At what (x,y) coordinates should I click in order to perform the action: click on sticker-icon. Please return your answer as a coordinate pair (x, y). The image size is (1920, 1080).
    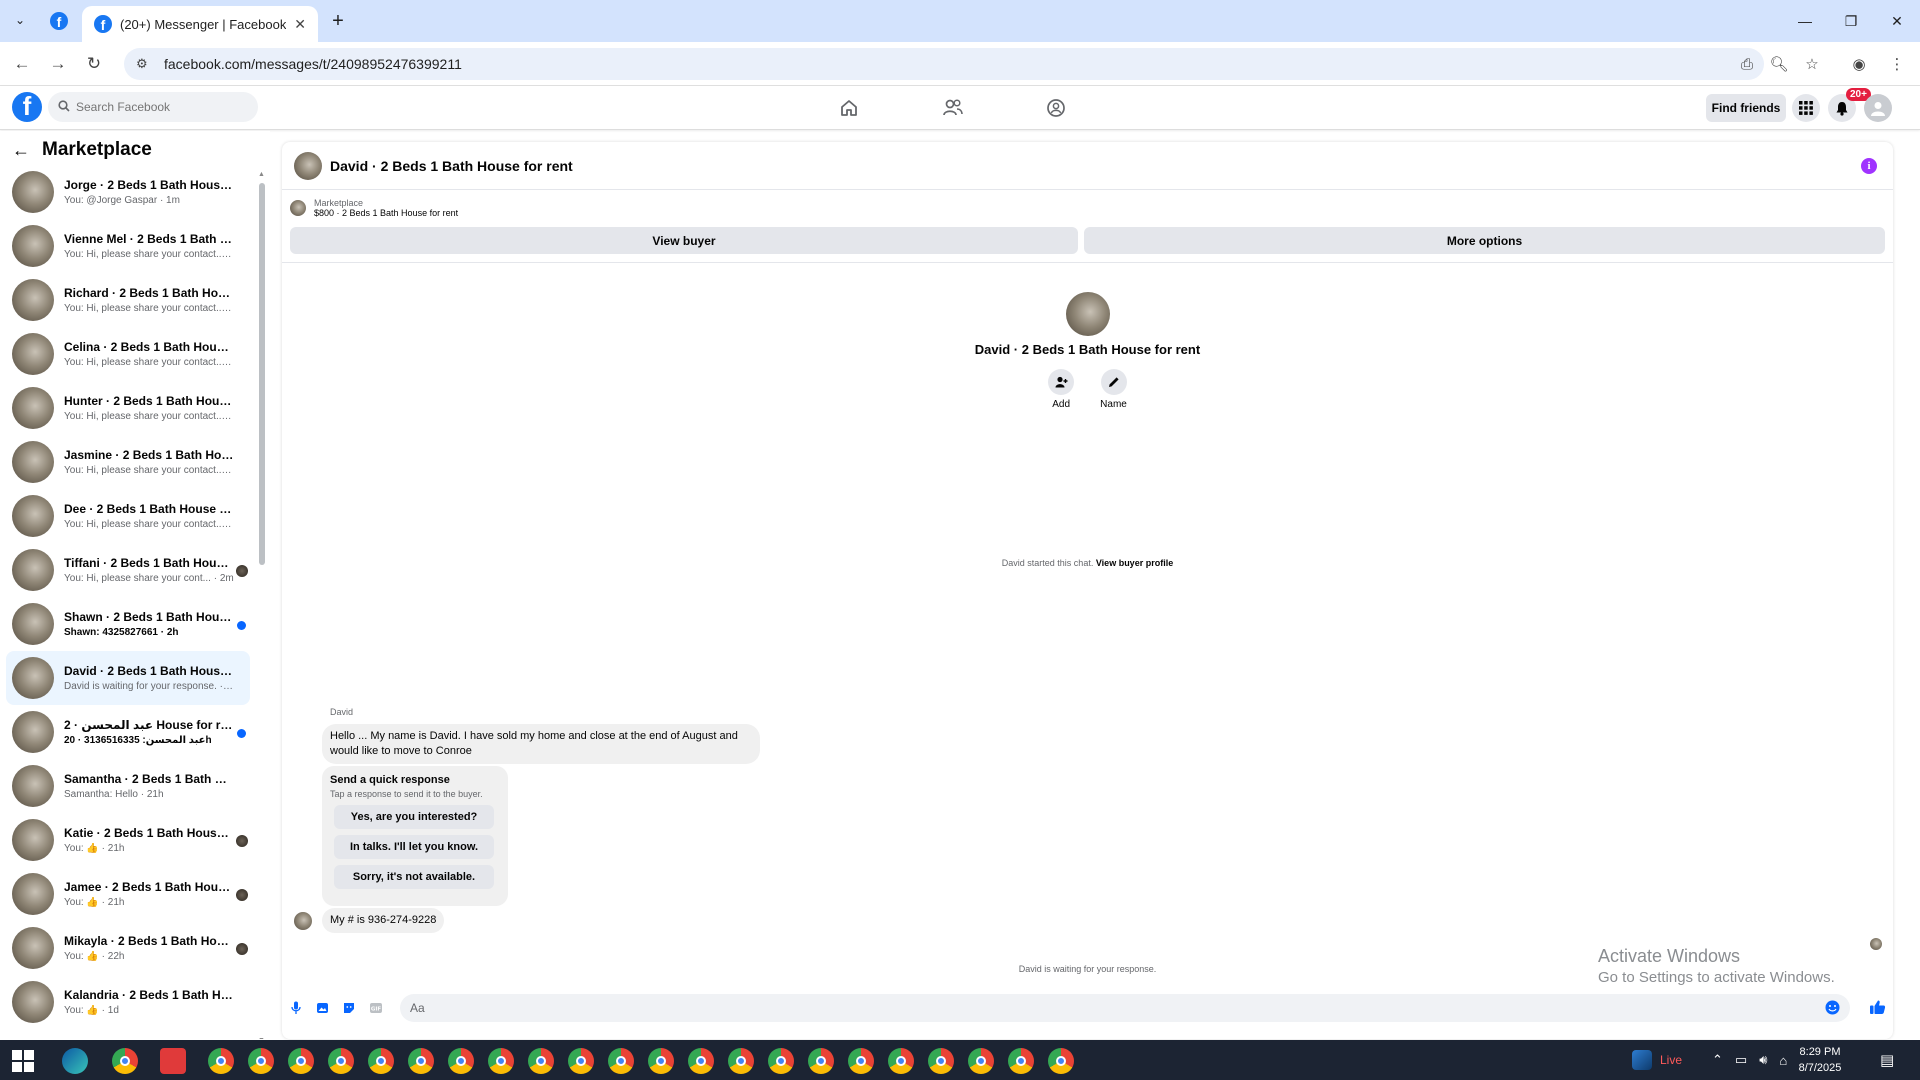
    Looking at the image, I should click on (349, 1008).